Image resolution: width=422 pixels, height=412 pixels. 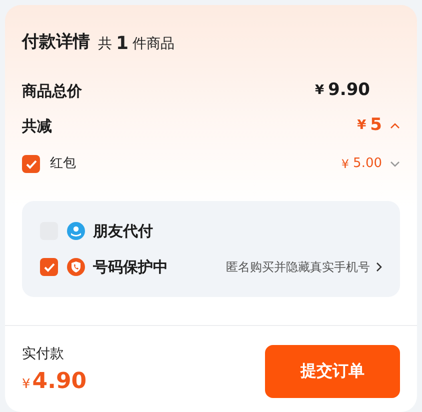 I want to click on coupon-amount: 5.00, so click(x=367, y=164).